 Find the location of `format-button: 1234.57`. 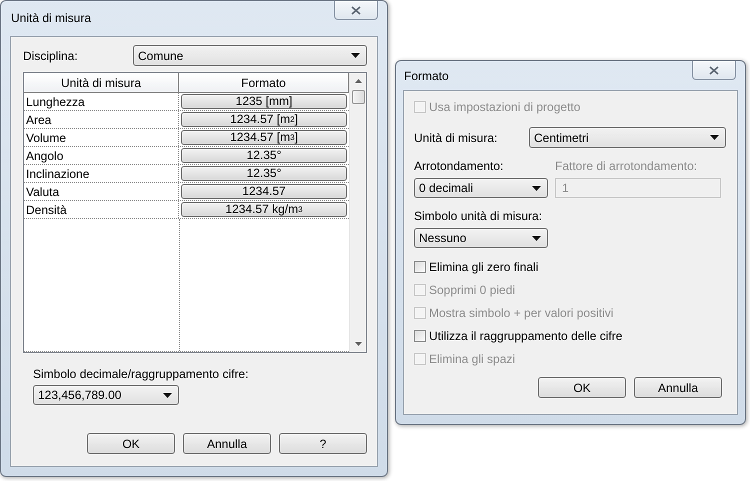

format-button: 1234.57 is located at coordinates (264, 191).